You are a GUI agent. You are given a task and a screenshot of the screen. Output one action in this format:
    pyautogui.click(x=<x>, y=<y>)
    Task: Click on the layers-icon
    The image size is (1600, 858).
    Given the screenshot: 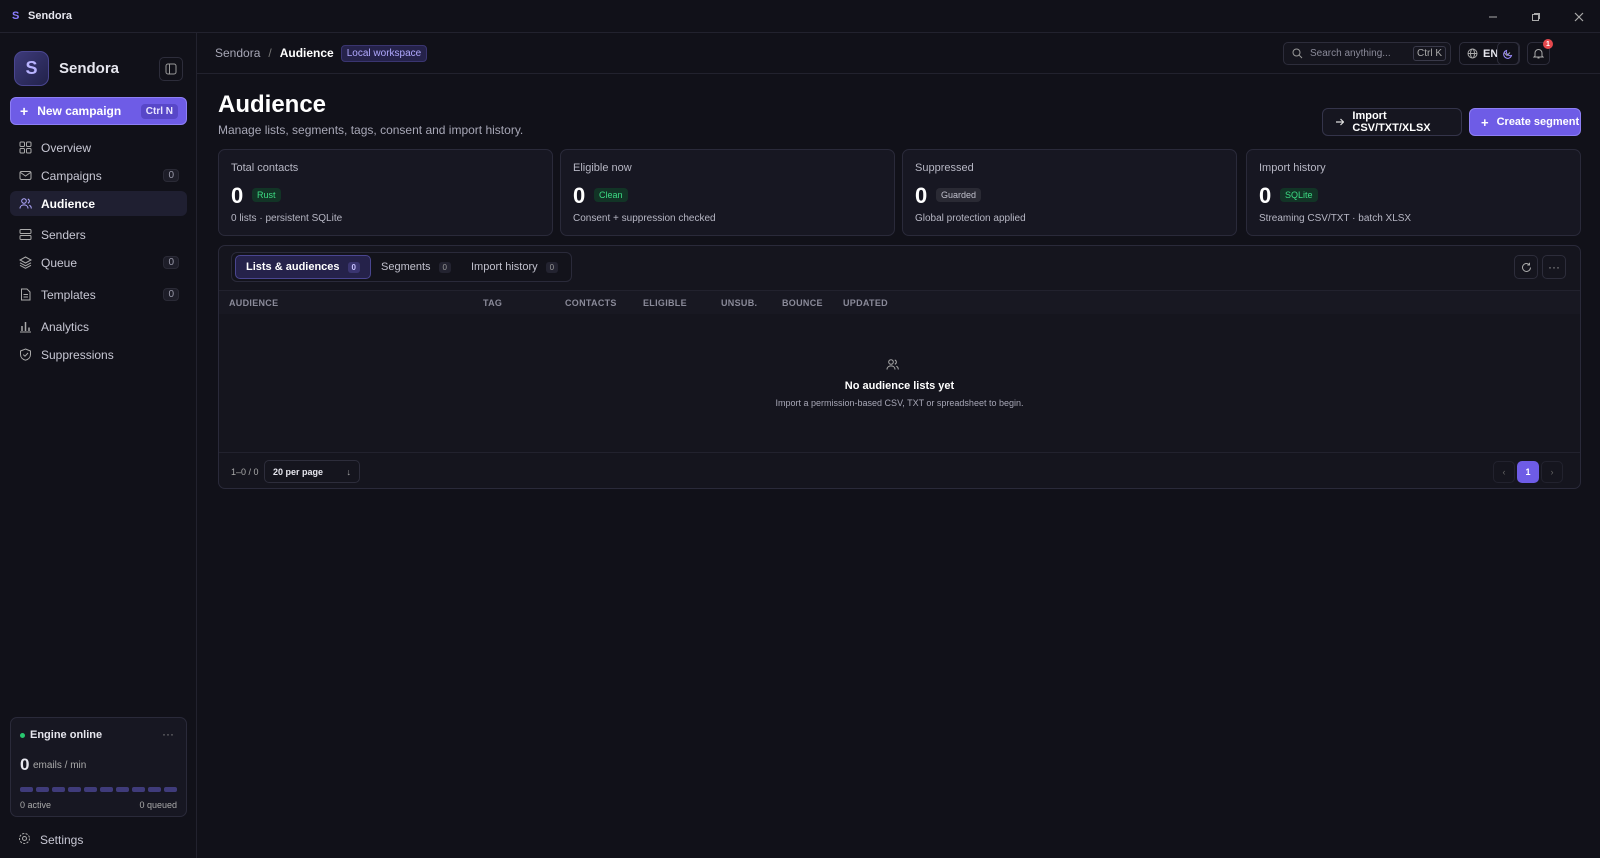 What is the action you would take?
    pyautogui.click(x=25, y=263)
    